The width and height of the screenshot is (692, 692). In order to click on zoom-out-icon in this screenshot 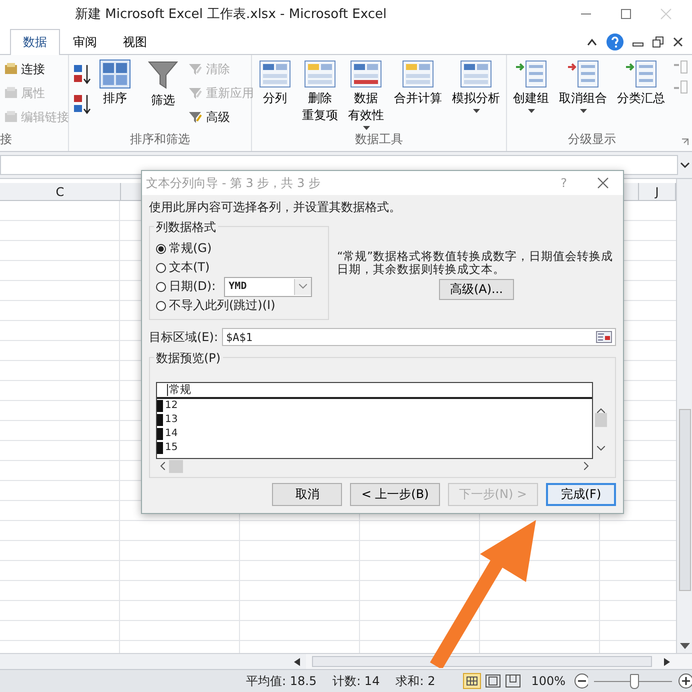, I will do `click(581, 681)`.